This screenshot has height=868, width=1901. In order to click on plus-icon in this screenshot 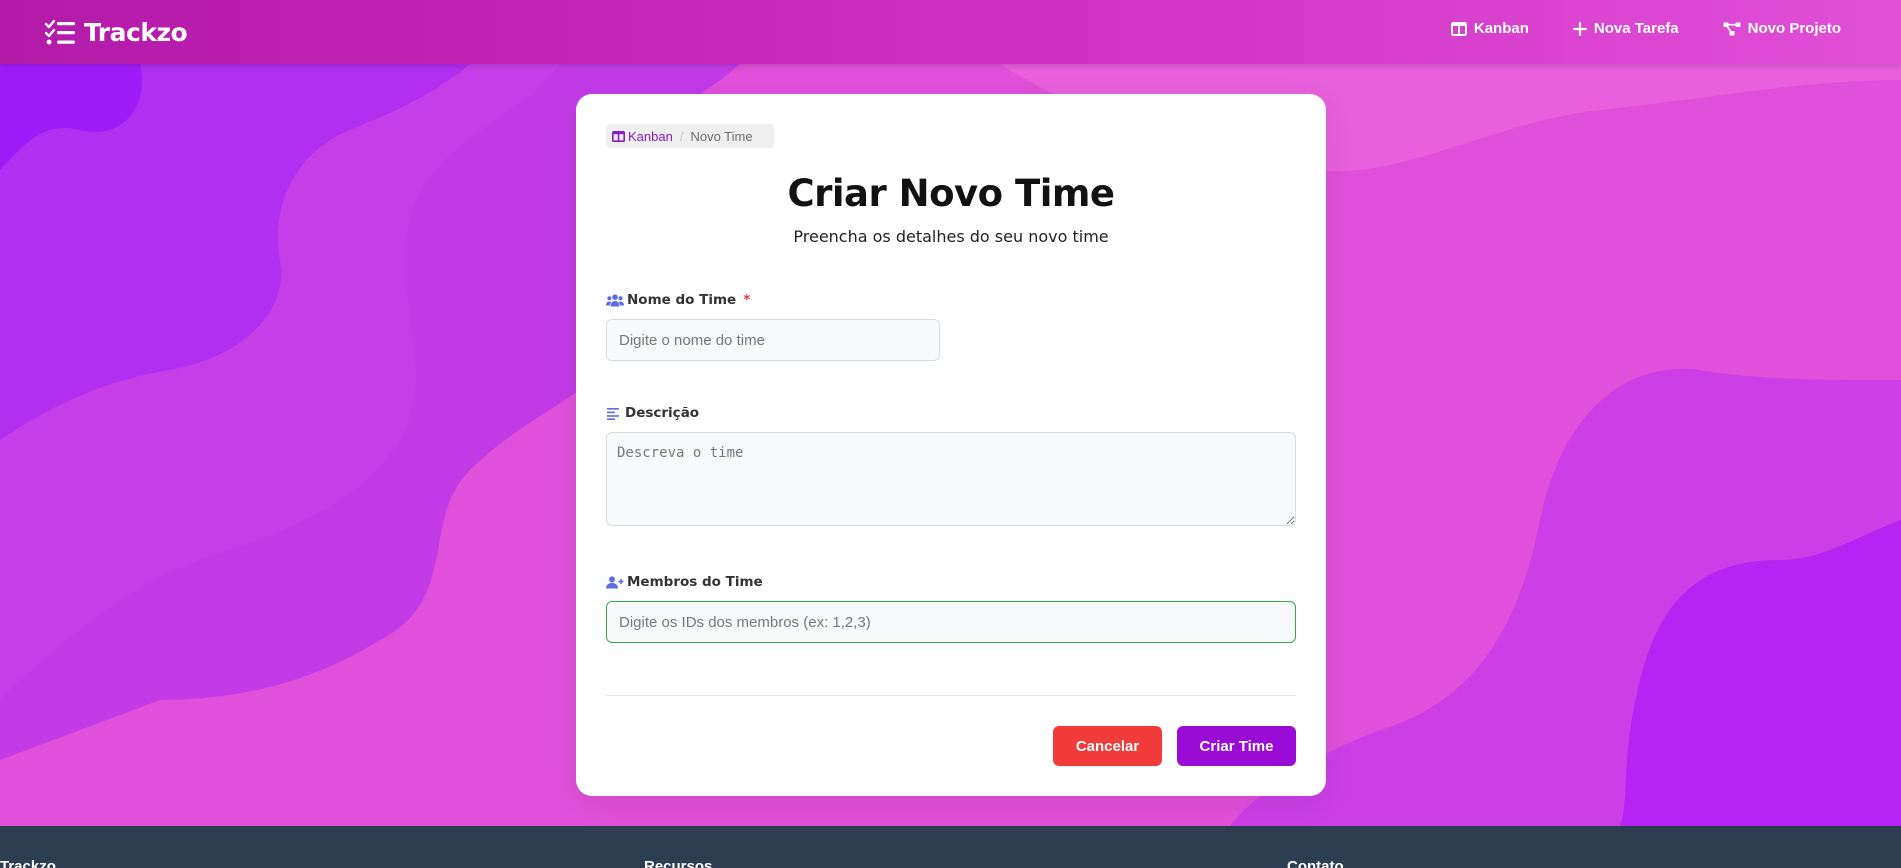, I will do `click(1579, 28)`.